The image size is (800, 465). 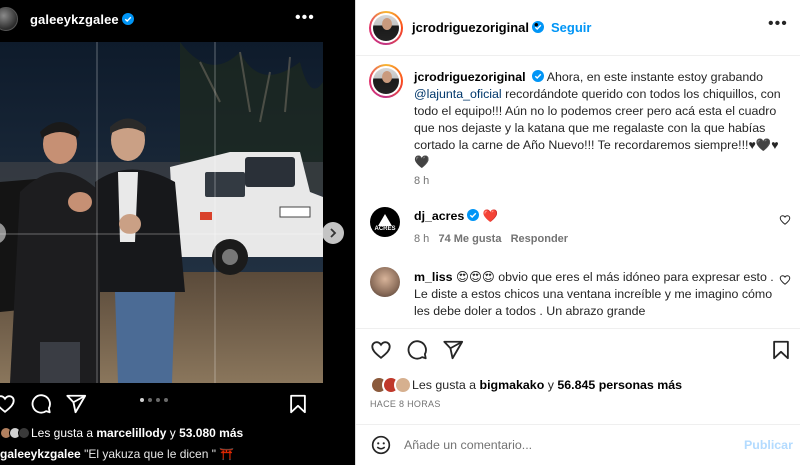 What do you see at coordinates (9, 19) in the screenshot?
I see `left-post-avatar` at bounding box center [9, 19].